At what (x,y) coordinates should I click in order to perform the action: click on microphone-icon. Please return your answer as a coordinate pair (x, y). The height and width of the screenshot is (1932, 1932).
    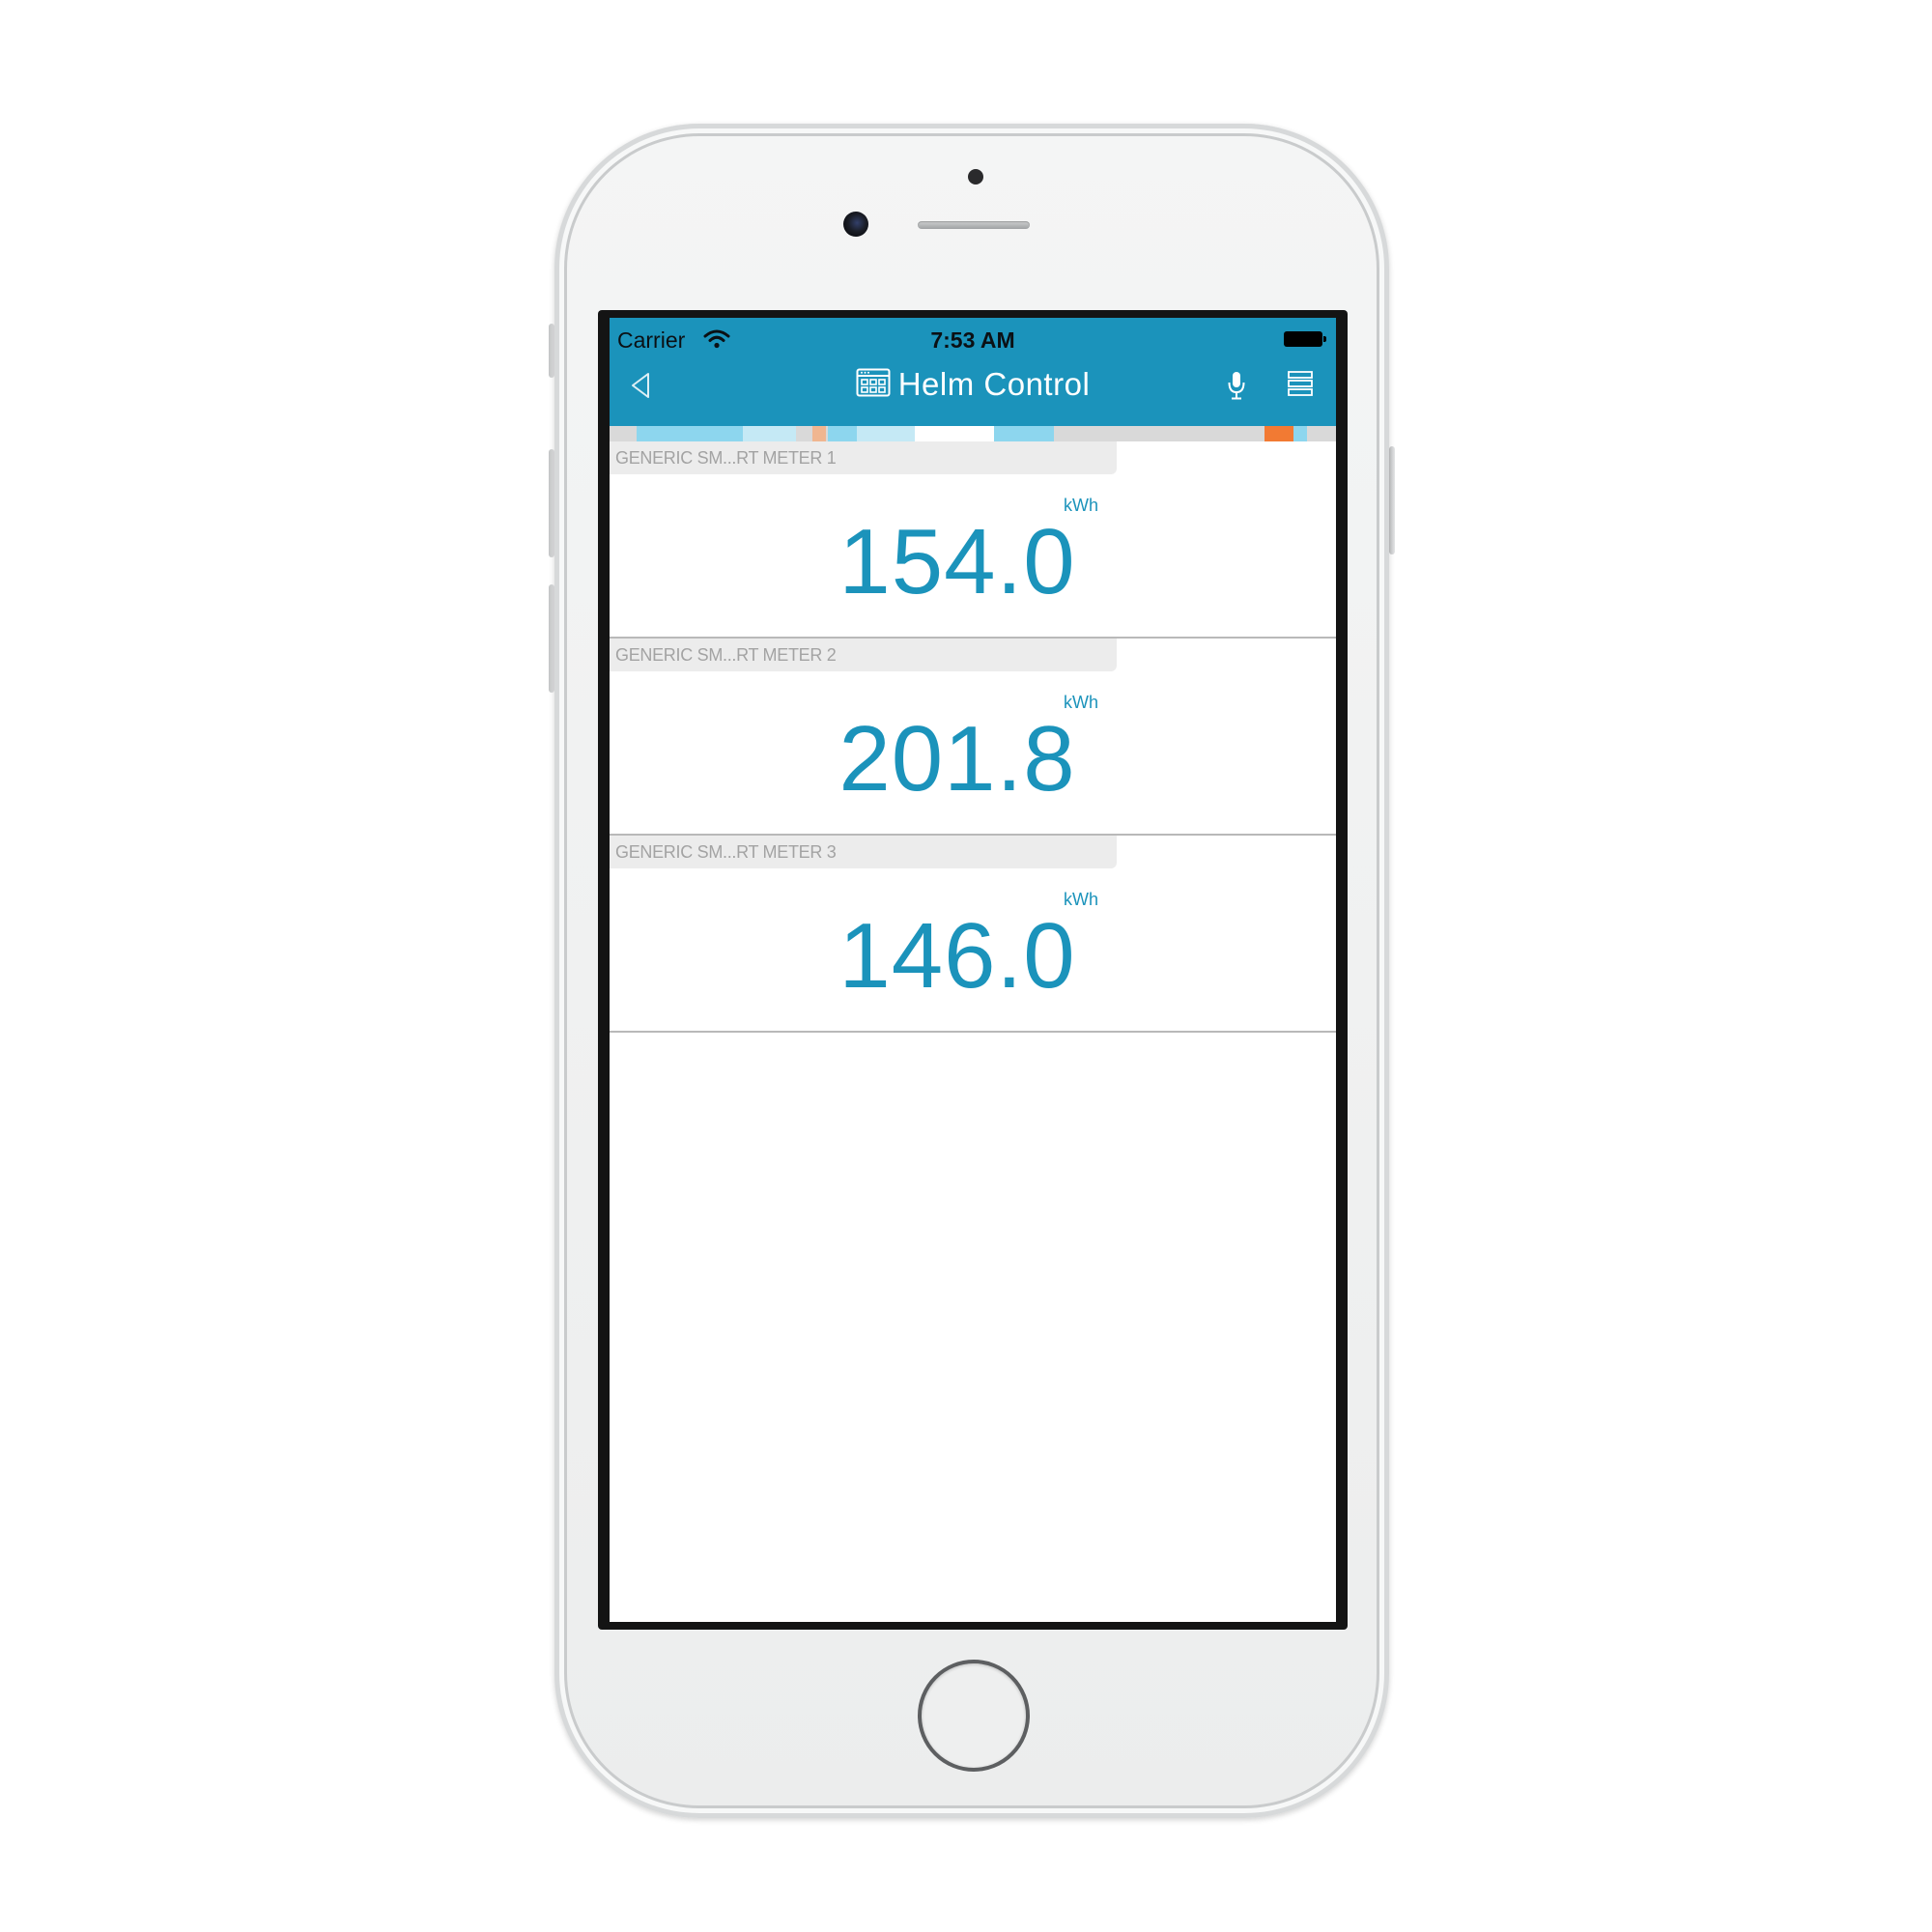
    Looking at the image, I should click on (1236, 385).